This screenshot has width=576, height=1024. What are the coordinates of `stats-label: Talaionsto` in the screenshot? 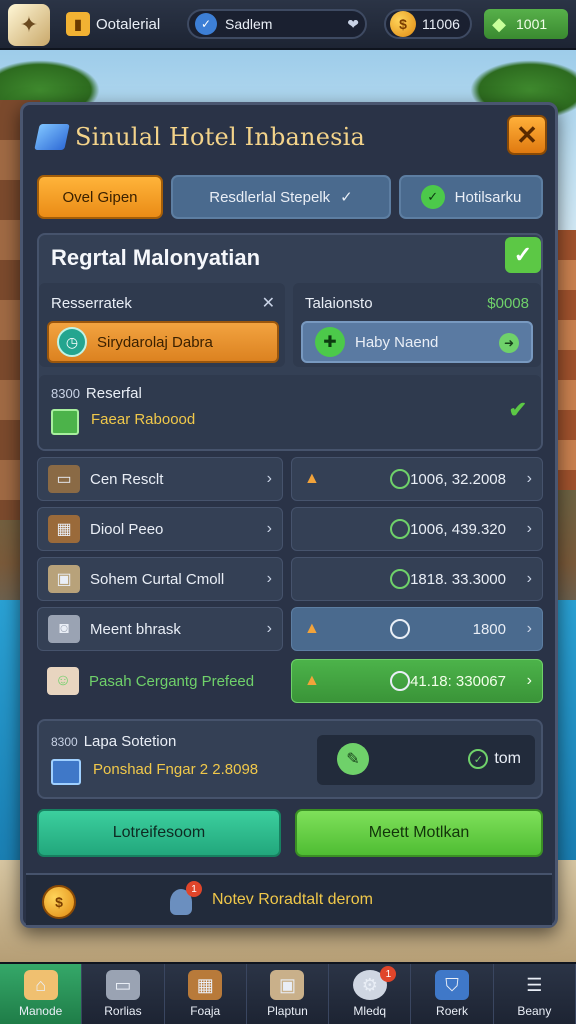 It's located at (339, 303).